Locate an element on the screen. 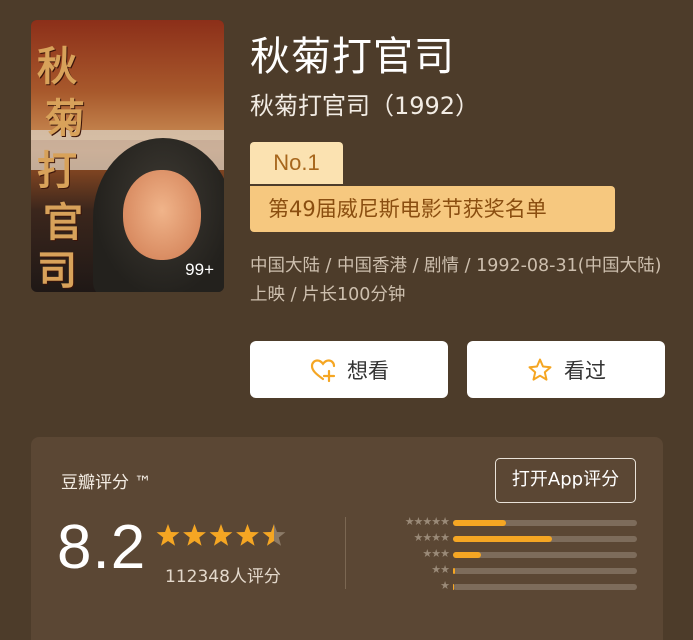 Image resolution: width=693 pixels, height=640 pixels. poster-title-glyph: 打 is located at coordinates (57, 170).